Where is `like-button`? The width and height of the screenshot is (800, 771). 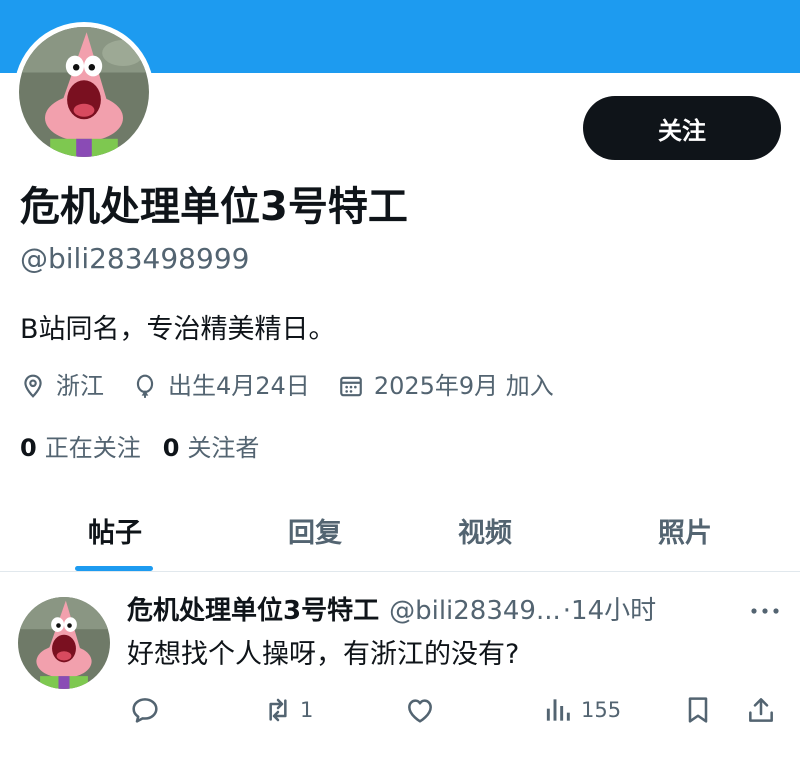 like-button is located at coordinates (420, 710).